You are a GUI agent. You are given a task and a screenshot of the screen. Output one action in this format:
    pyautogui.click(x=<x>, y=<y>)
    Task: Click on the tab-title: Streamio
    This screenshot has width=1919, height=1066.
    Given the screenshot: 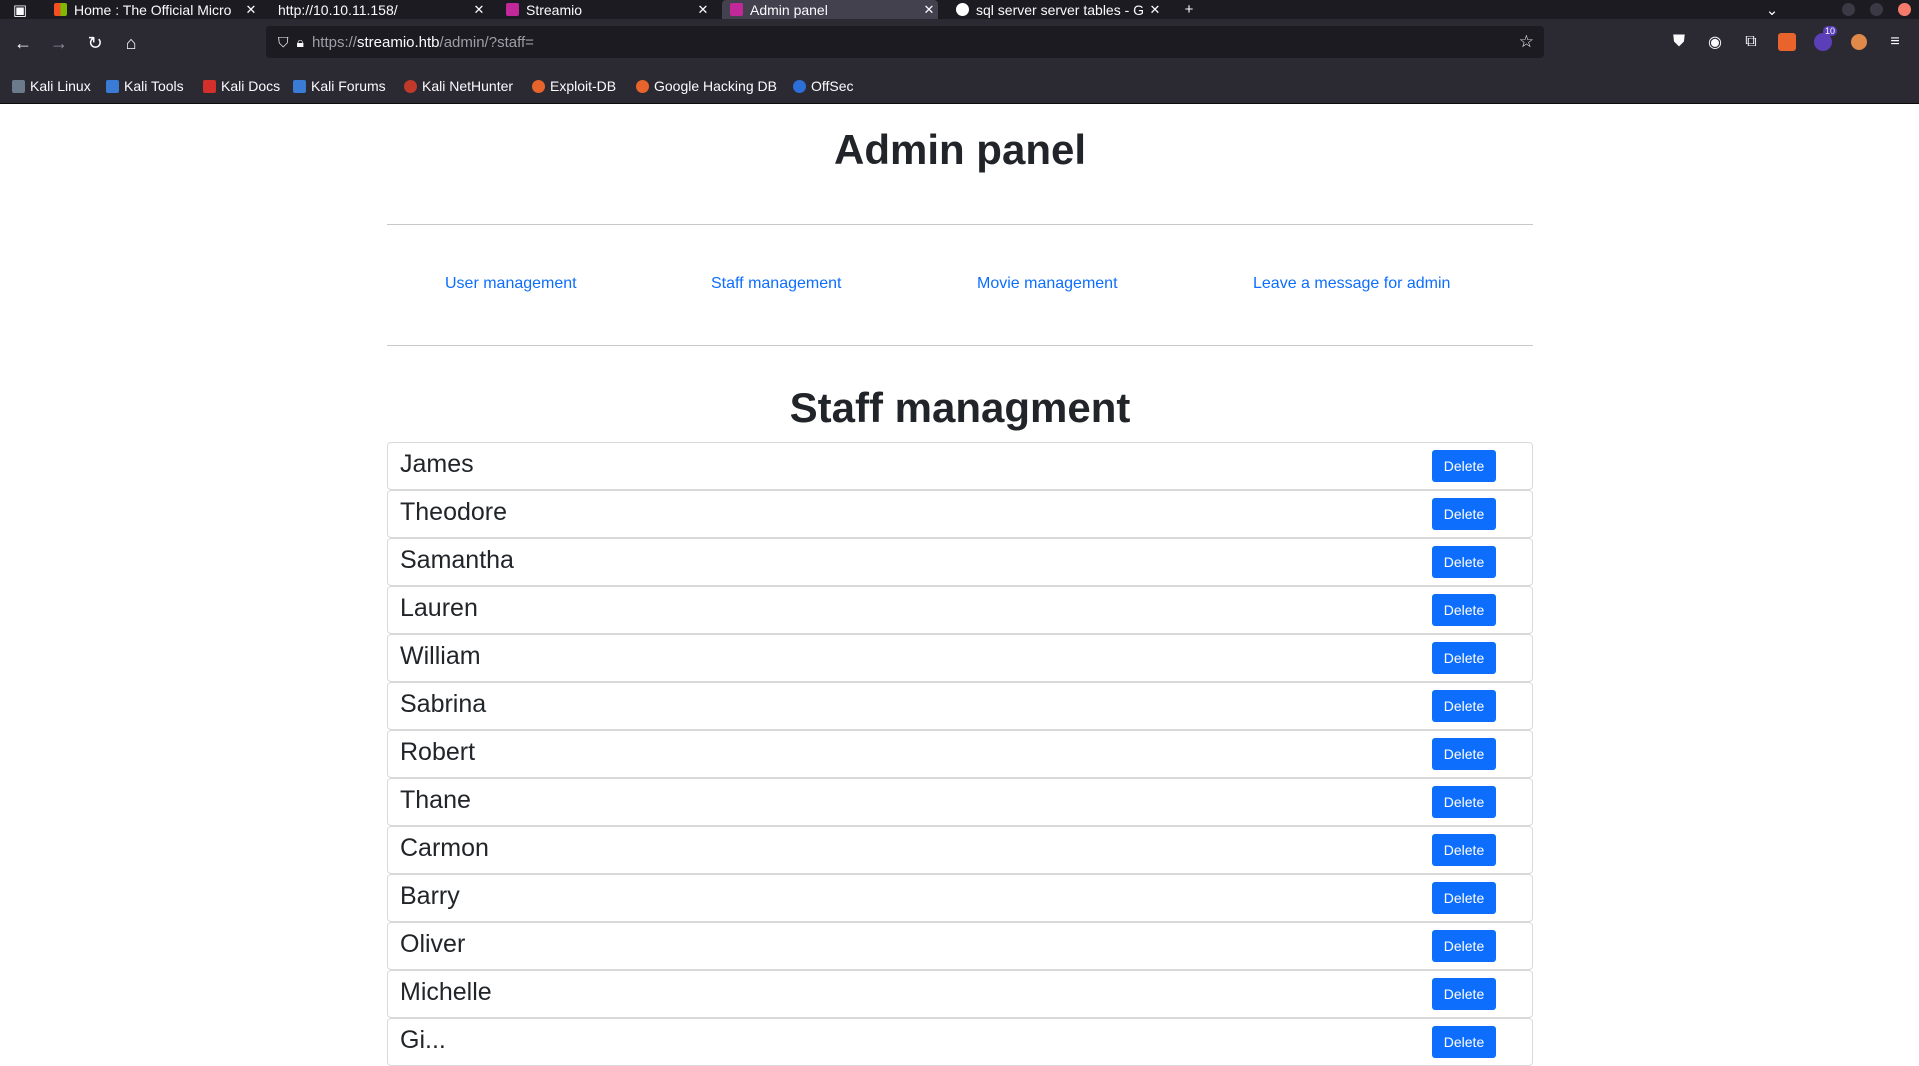 What is the action you would take?
    pyautogui.click(x=554, y=9)
    